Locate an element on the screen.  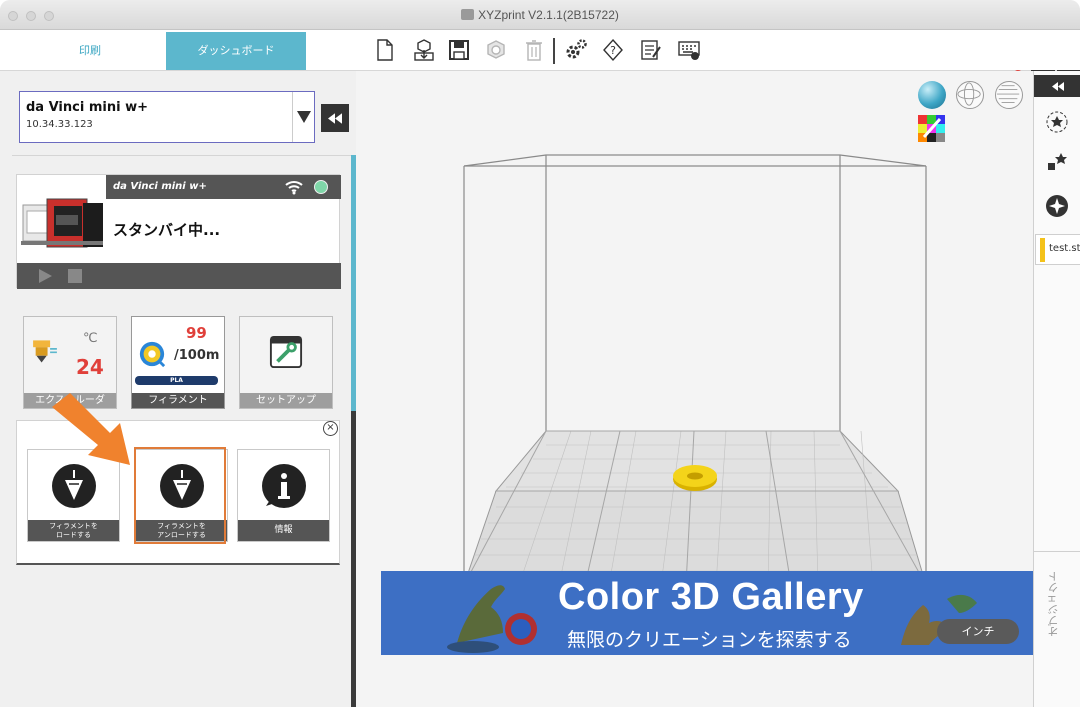
gallery-banner: Color 3D Gallery 無限のクリエーションを探索する インチ is located at coordinates (707, 613).